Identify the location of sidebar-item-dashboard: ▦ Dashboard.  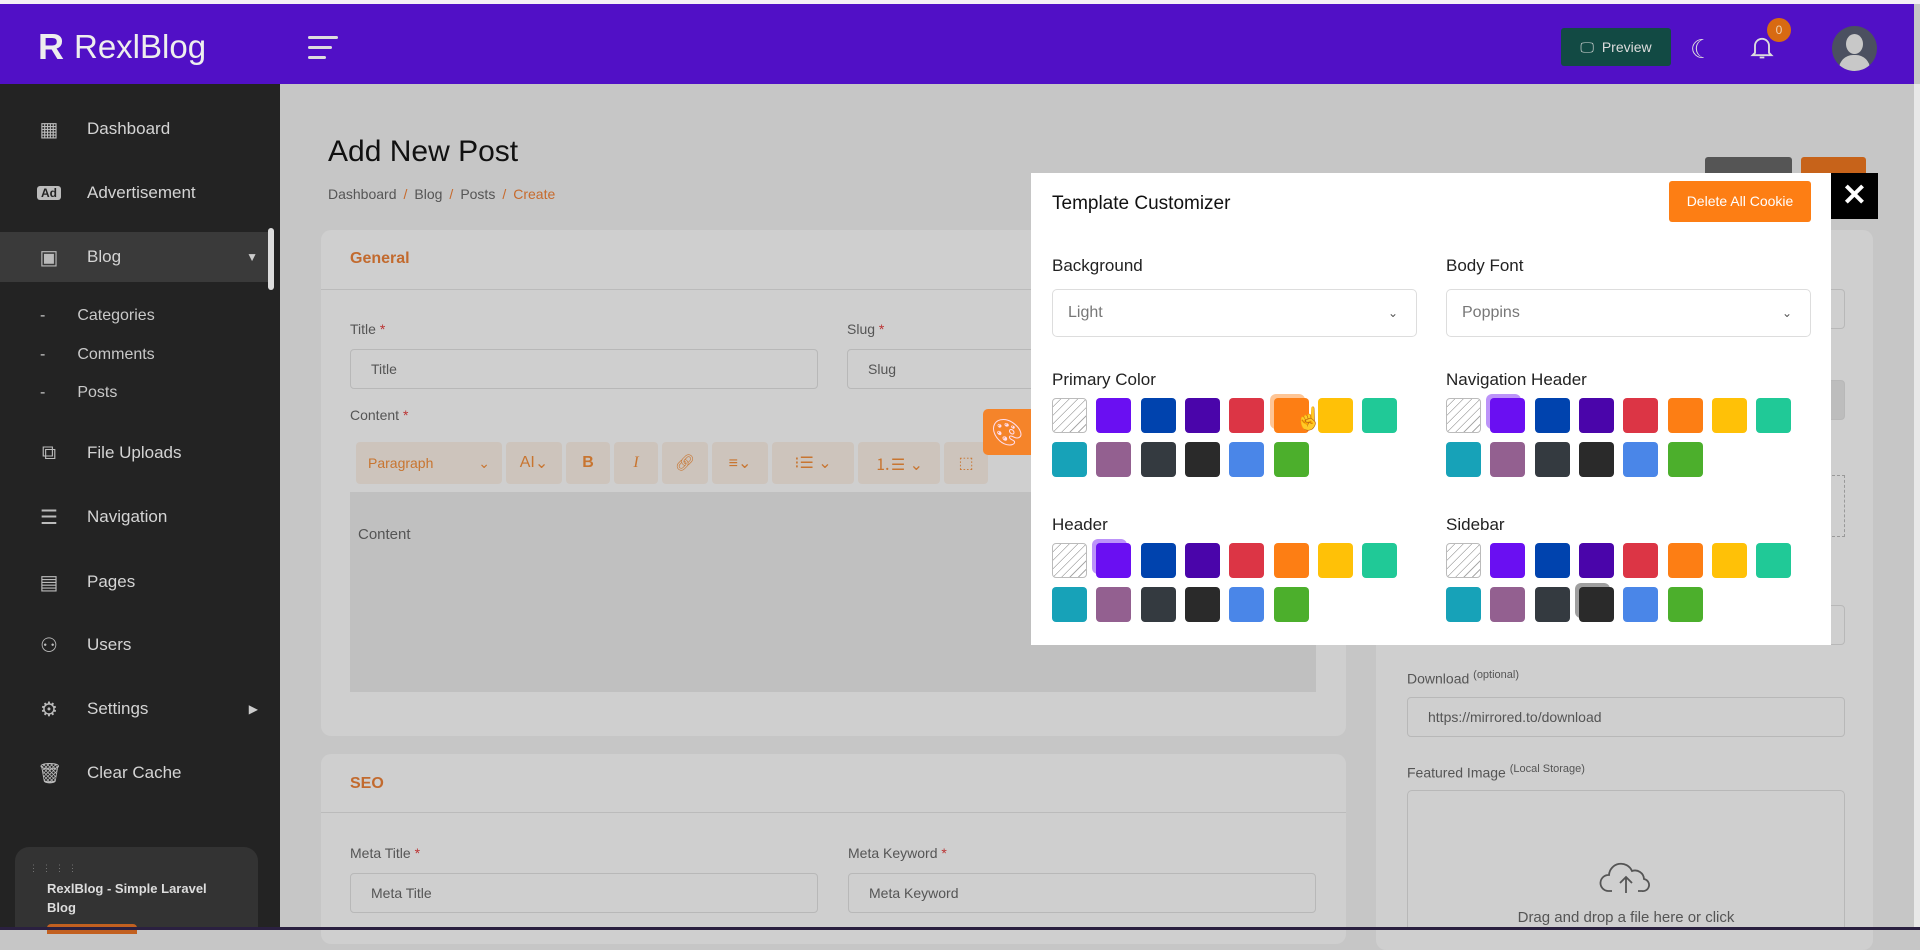
(136, 129).